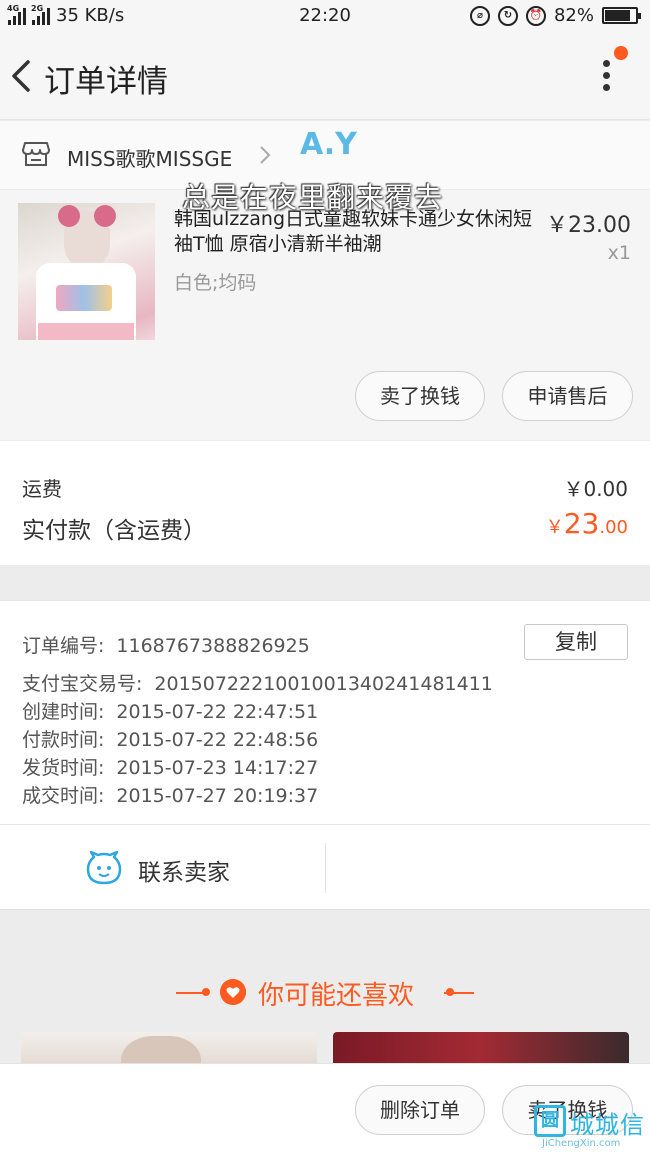 The height and width of the screenshot is (1155, 650). I want to click on completed-time-value: 2015-07-27 20:19:37, so click(217, 796).